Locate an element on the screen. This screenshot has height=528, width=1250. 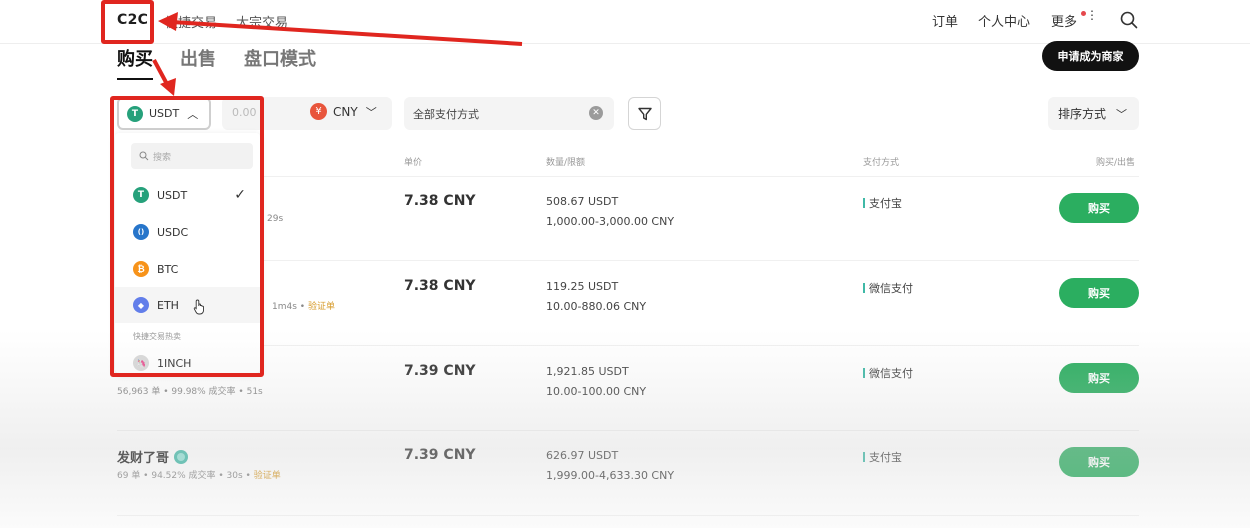
annotation-arrows is located at coordinates (337, 54).